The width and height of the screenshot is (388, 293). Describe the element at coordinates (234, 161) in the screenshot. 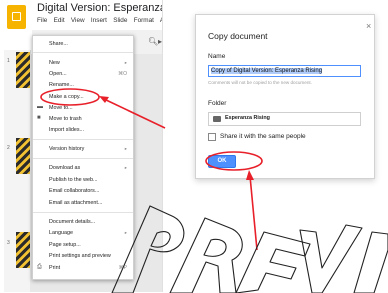

I see `ok-highlight-circle` at that location.